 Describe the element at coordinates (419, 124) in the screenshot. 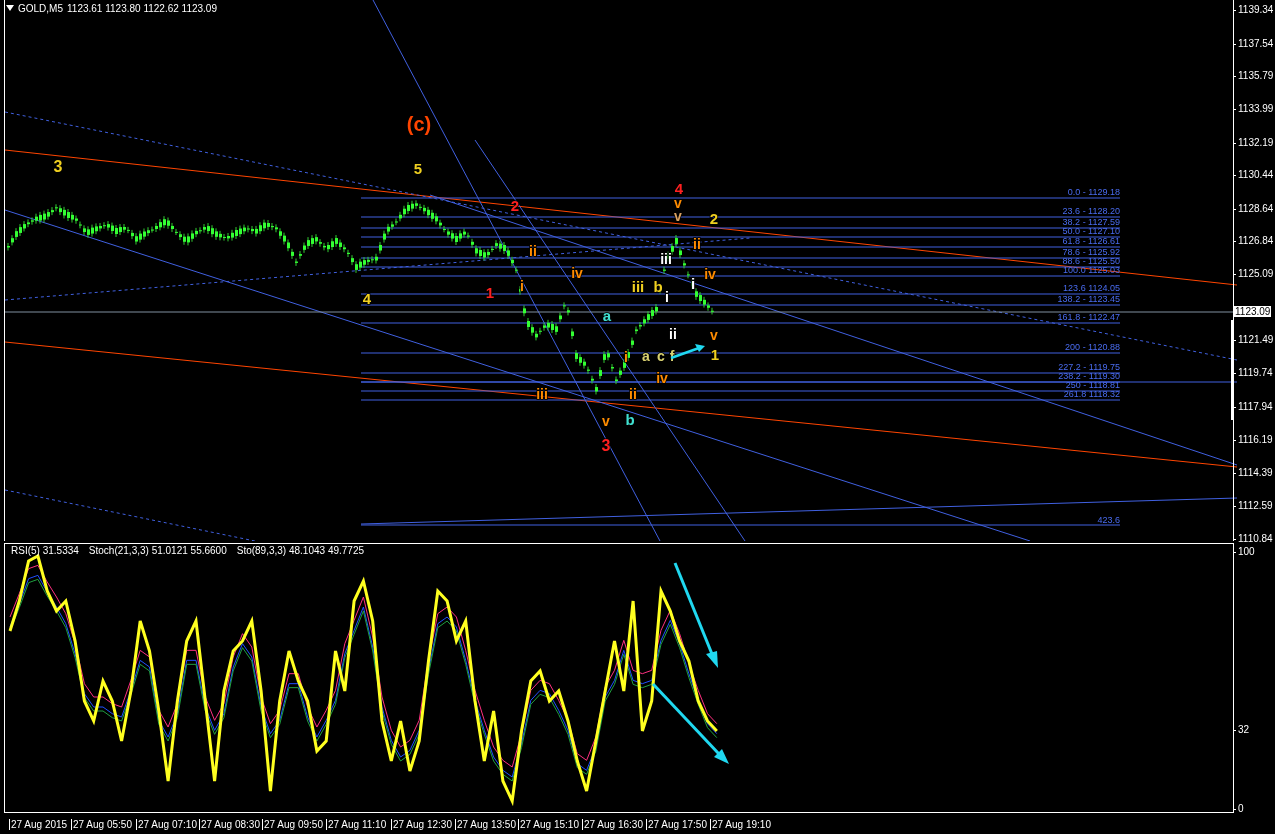

I see `wave-label: (c)` at that location.